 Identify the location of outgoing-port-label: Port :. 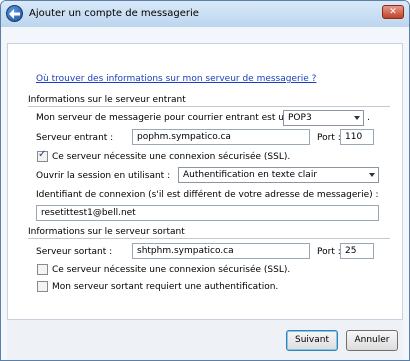
(329, 252).